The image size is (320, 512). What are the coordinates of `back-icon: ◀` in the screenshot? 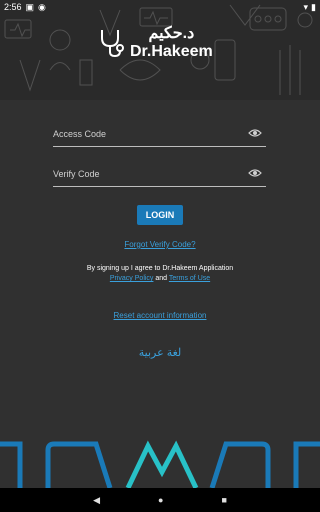 It's located at (96, 500).